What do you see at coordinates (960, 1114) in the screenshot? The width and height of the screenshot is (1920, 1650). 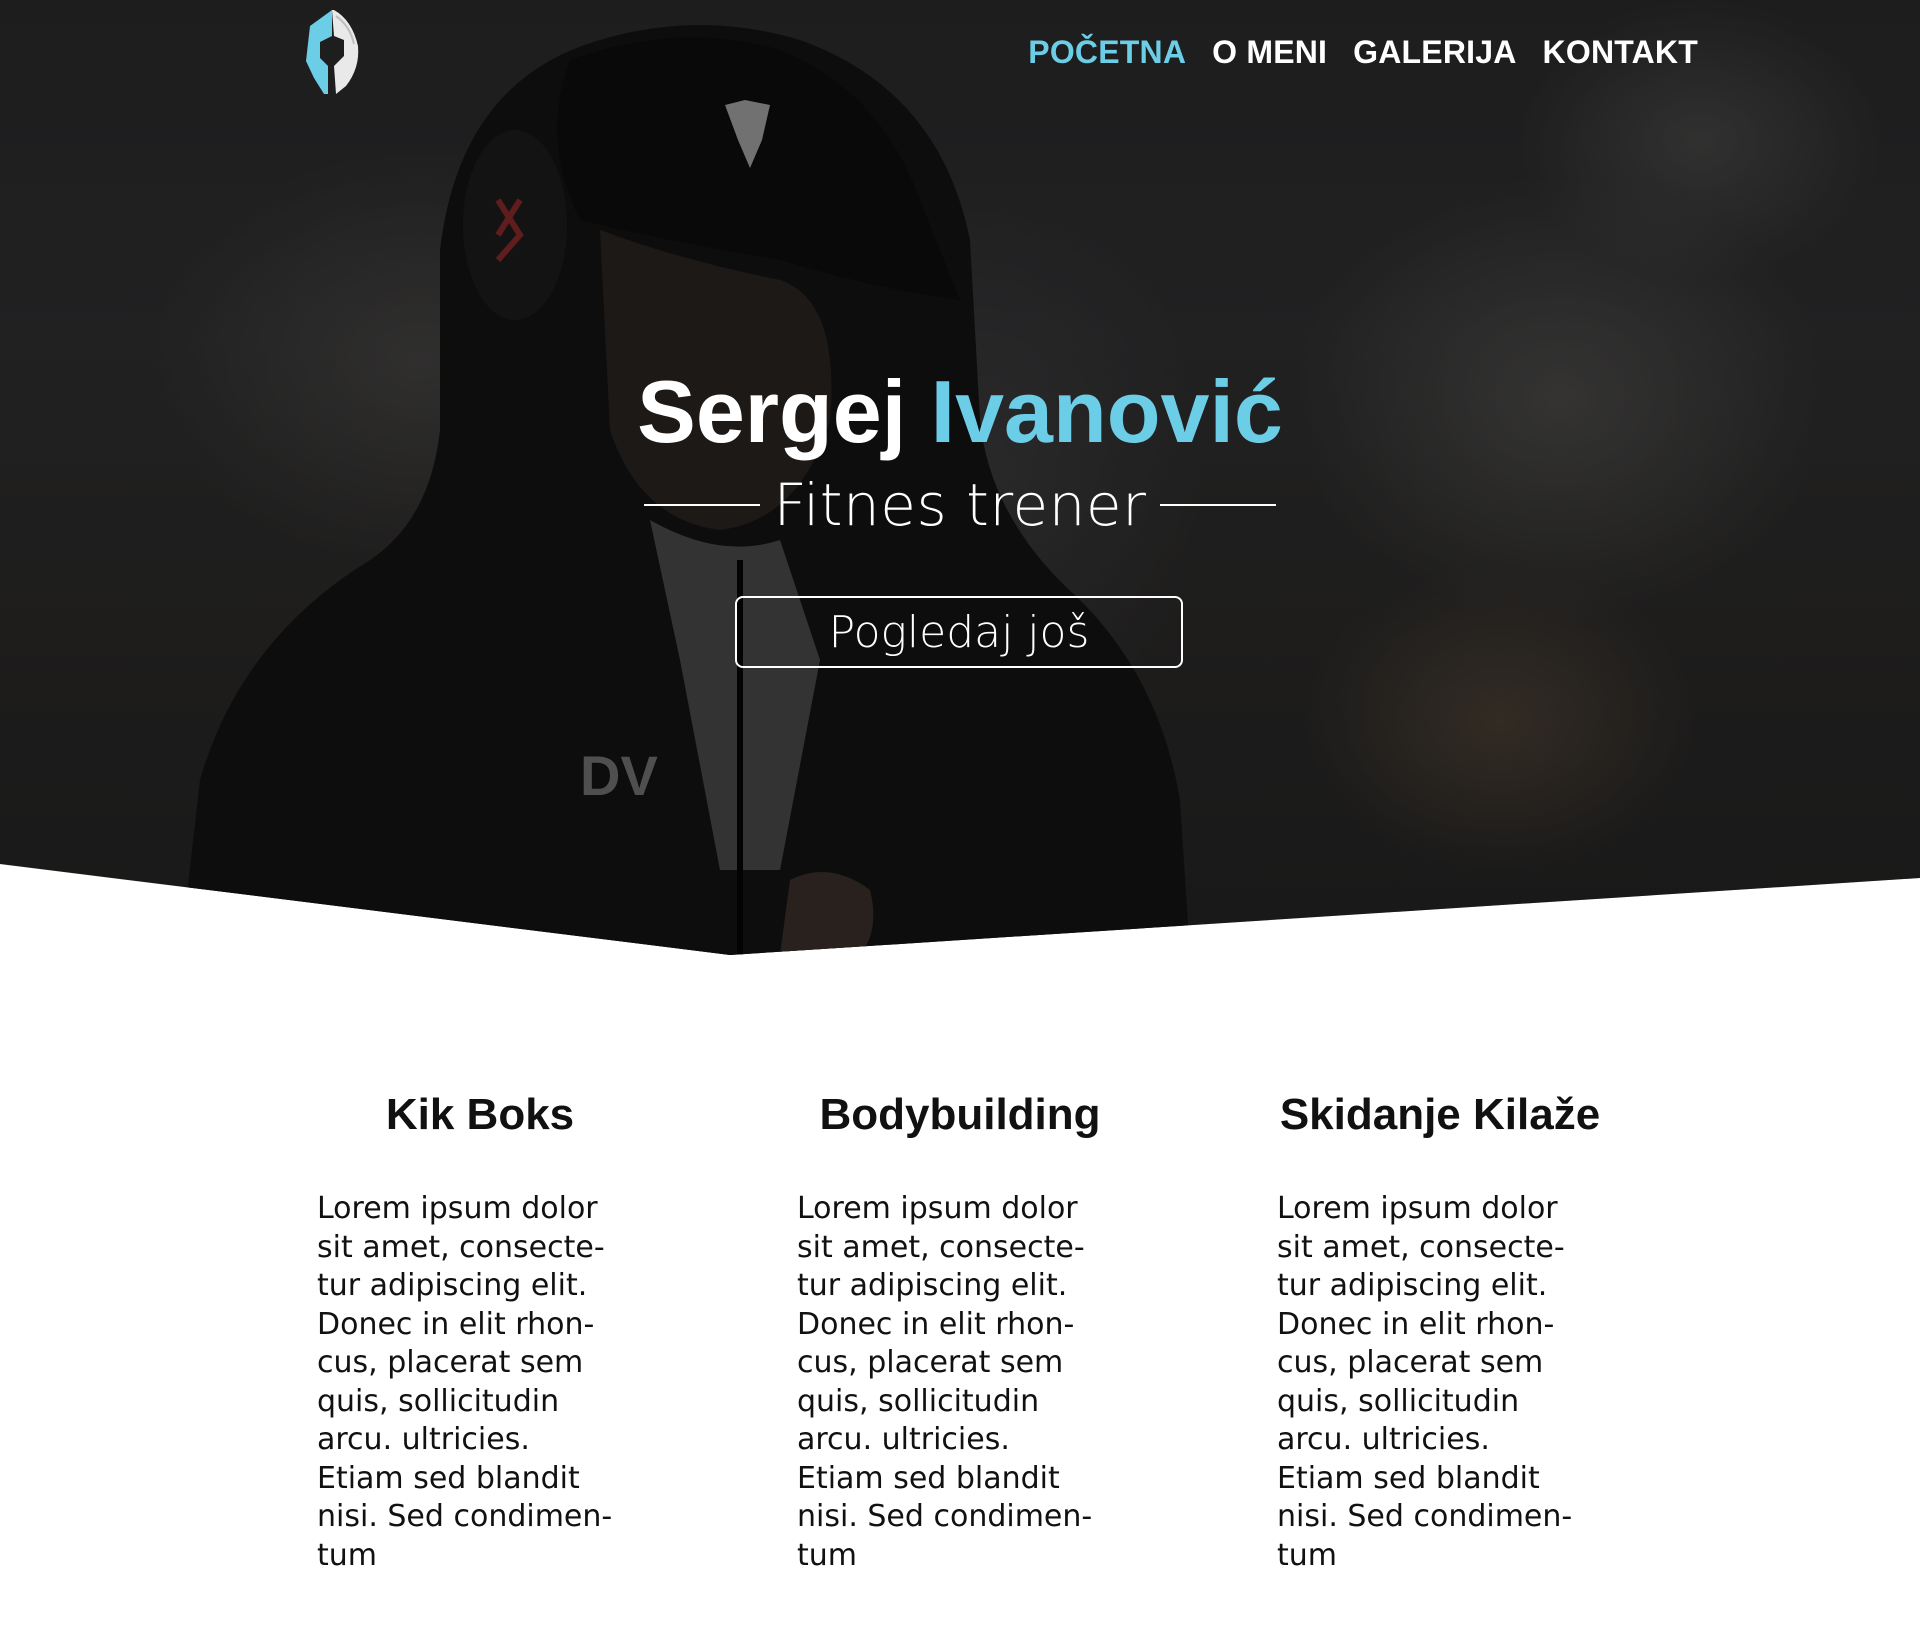 I see `service-title: Bodybuilding` at bounding box center [960, 1114].